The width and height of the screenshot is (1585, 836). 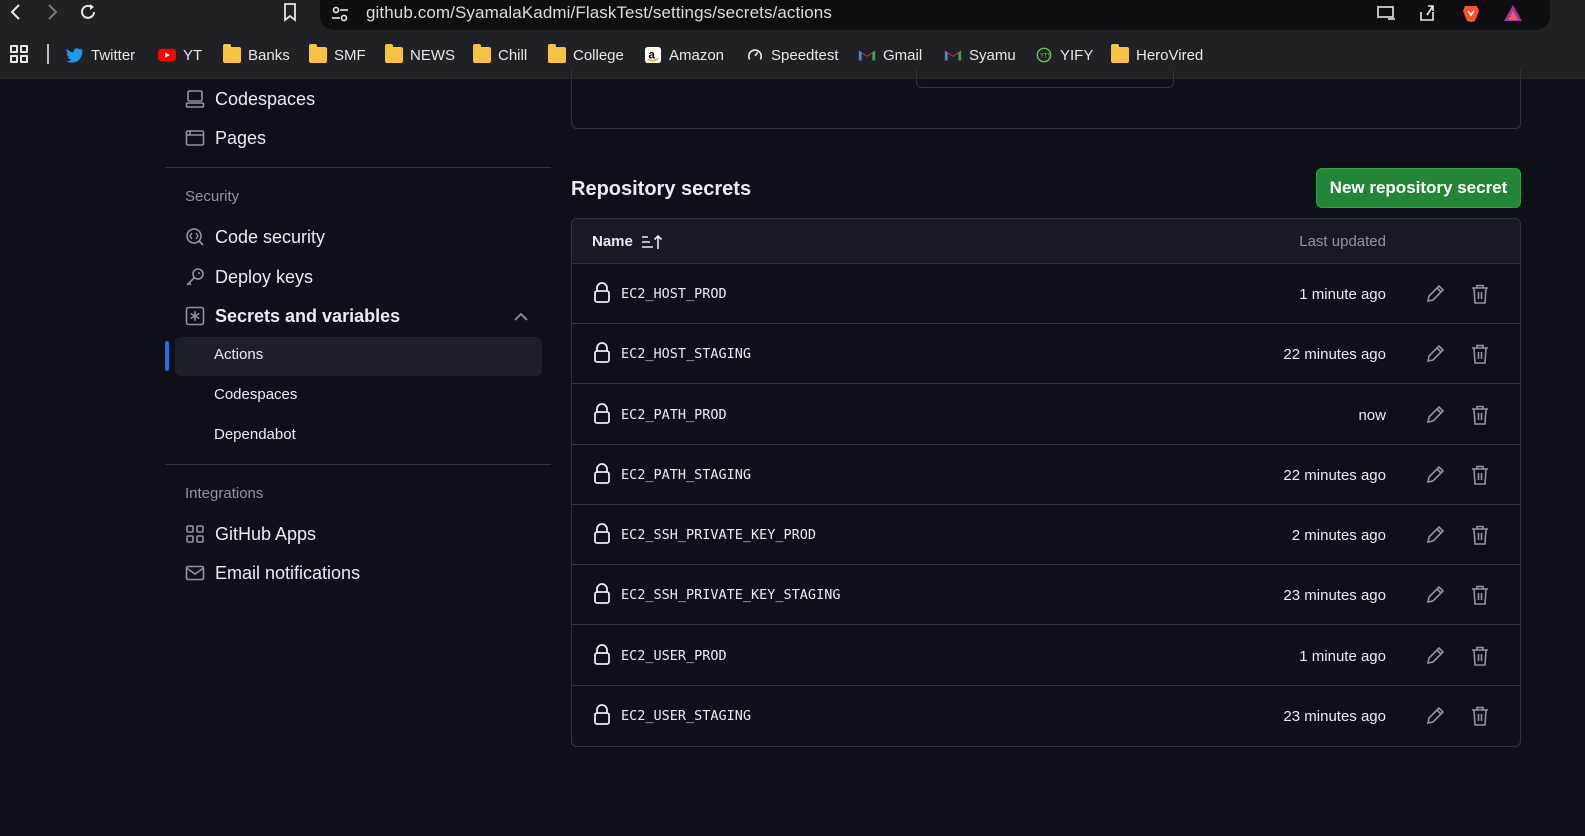 I want to click on svg-text: YTS, so click(x=1045, y=56).